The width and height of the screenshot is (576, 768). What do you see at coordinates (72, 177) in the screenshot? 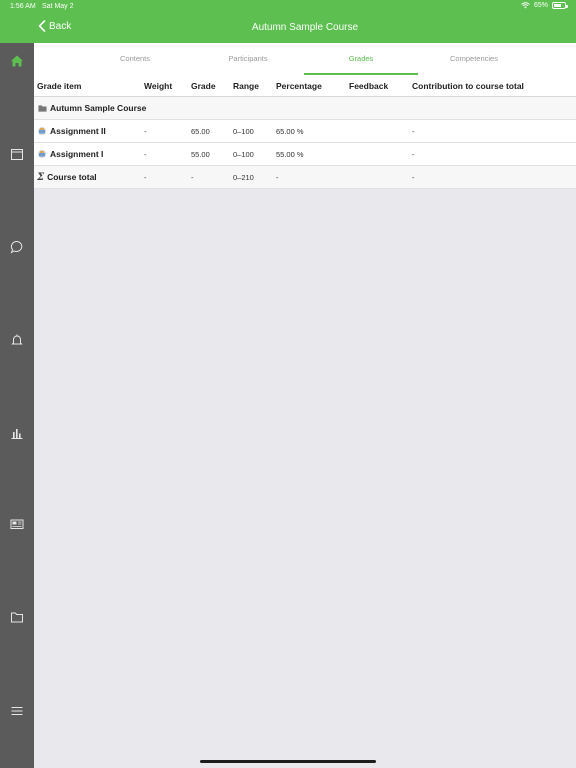
I see `course-total-label: Course total` at bounding box center [72, 177].